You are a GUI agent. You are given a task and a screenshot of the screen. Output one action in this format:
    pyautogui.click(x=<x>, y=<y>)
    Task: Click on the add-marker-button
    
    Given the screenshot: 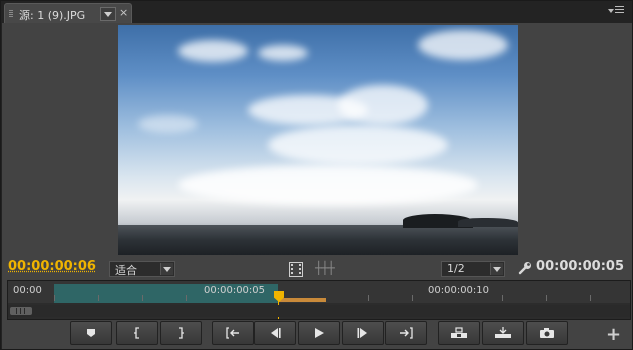 What is the action you would take?
    pyautogui.click(x=91, y=333)
    